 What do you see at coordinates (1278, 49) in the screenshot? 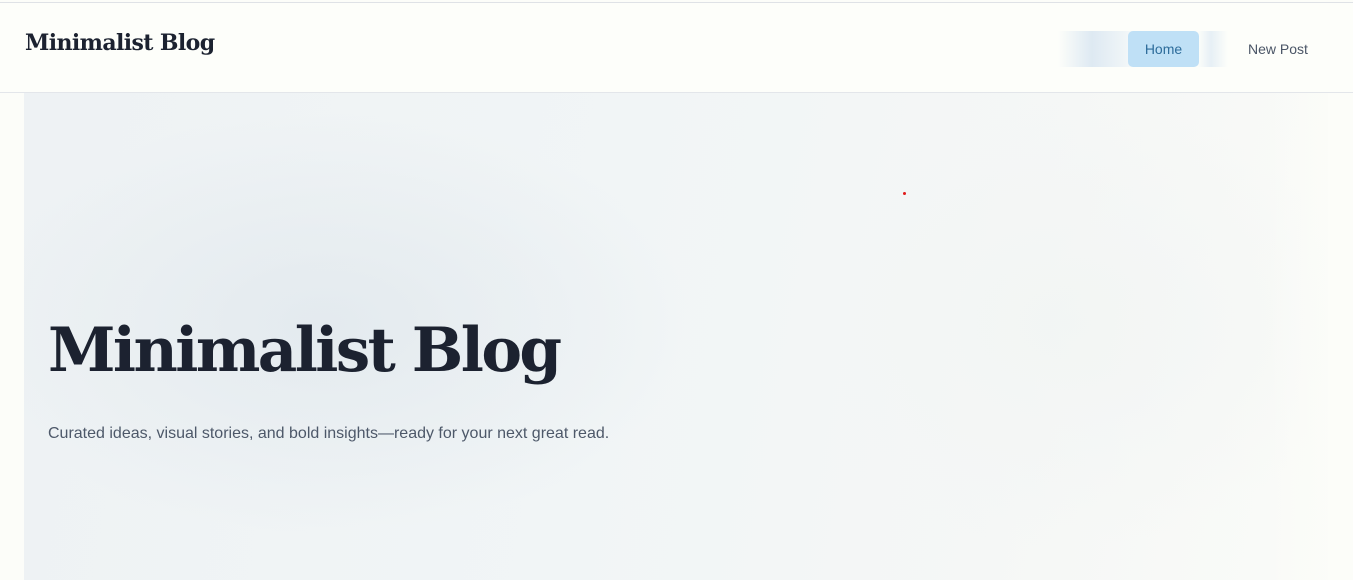
I see `nav-new-post-link: New Post` at bounding box center [1278, 49].